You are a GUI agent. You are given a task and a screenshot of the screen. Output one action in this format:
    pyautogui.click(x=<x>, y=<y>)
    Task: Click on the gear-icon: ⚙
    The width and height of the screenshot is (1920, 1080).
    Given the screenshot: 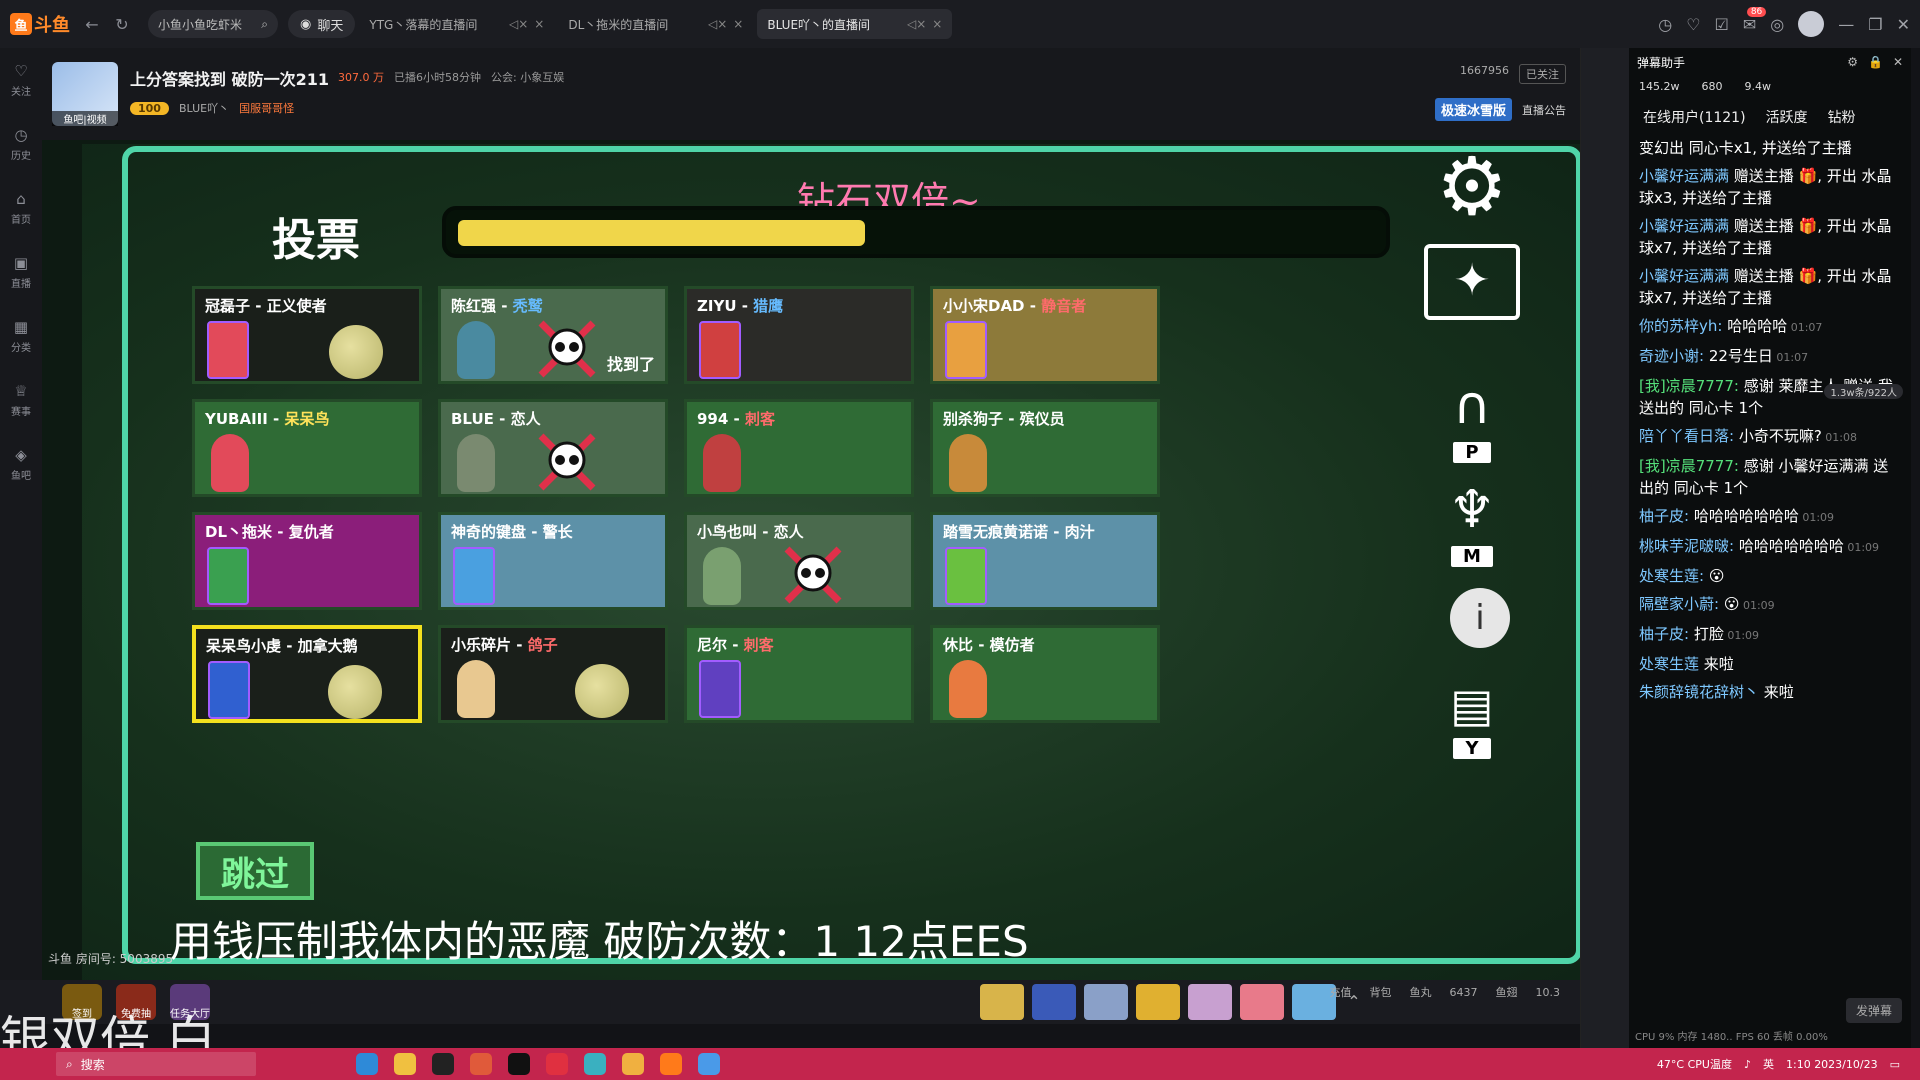 What is the action you would take?
    pyautogui.click(x=1472, y=186)
    